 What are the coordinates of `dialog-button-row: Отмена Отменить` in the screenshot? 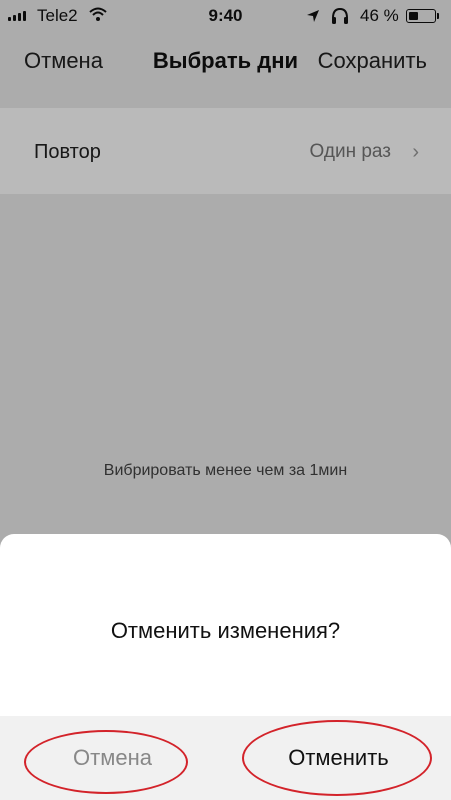 It's located at (225, 758).